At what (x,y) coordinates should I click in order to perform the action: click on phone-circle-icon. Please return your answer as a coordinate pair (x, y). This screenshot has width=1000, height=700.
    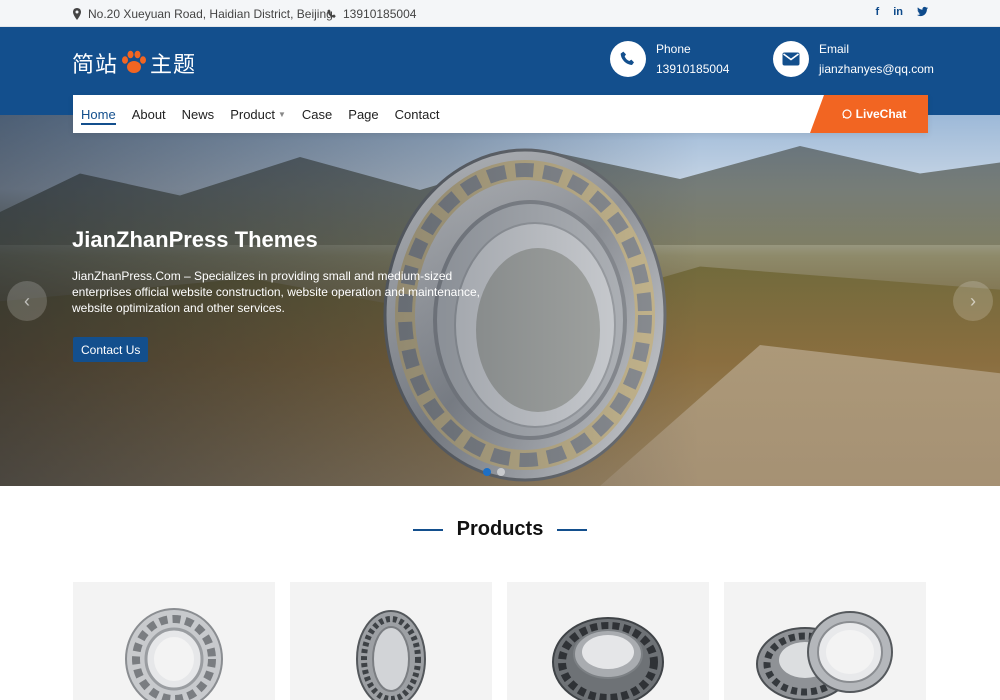
    Looking at the image, I should click on (628, 59).